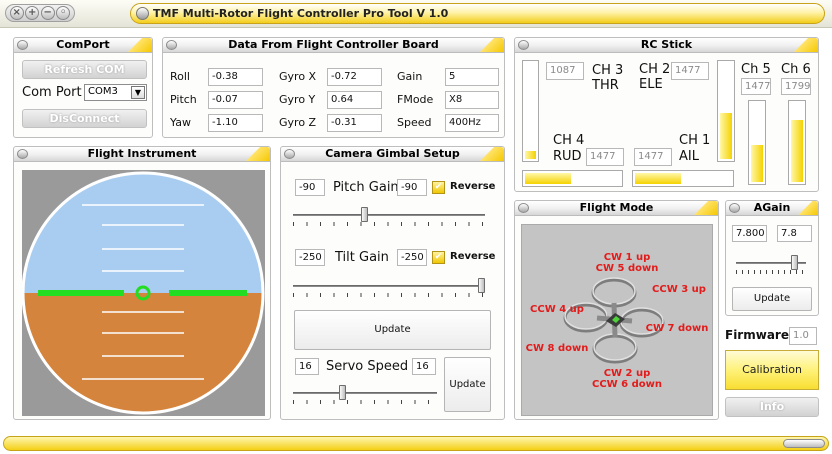 This screenshot has height=454, width=832. What do you see at coordinates (796, 69) in the screenshot?
I see `ch6-name: Ch 6` at bounding box center [796, 69].